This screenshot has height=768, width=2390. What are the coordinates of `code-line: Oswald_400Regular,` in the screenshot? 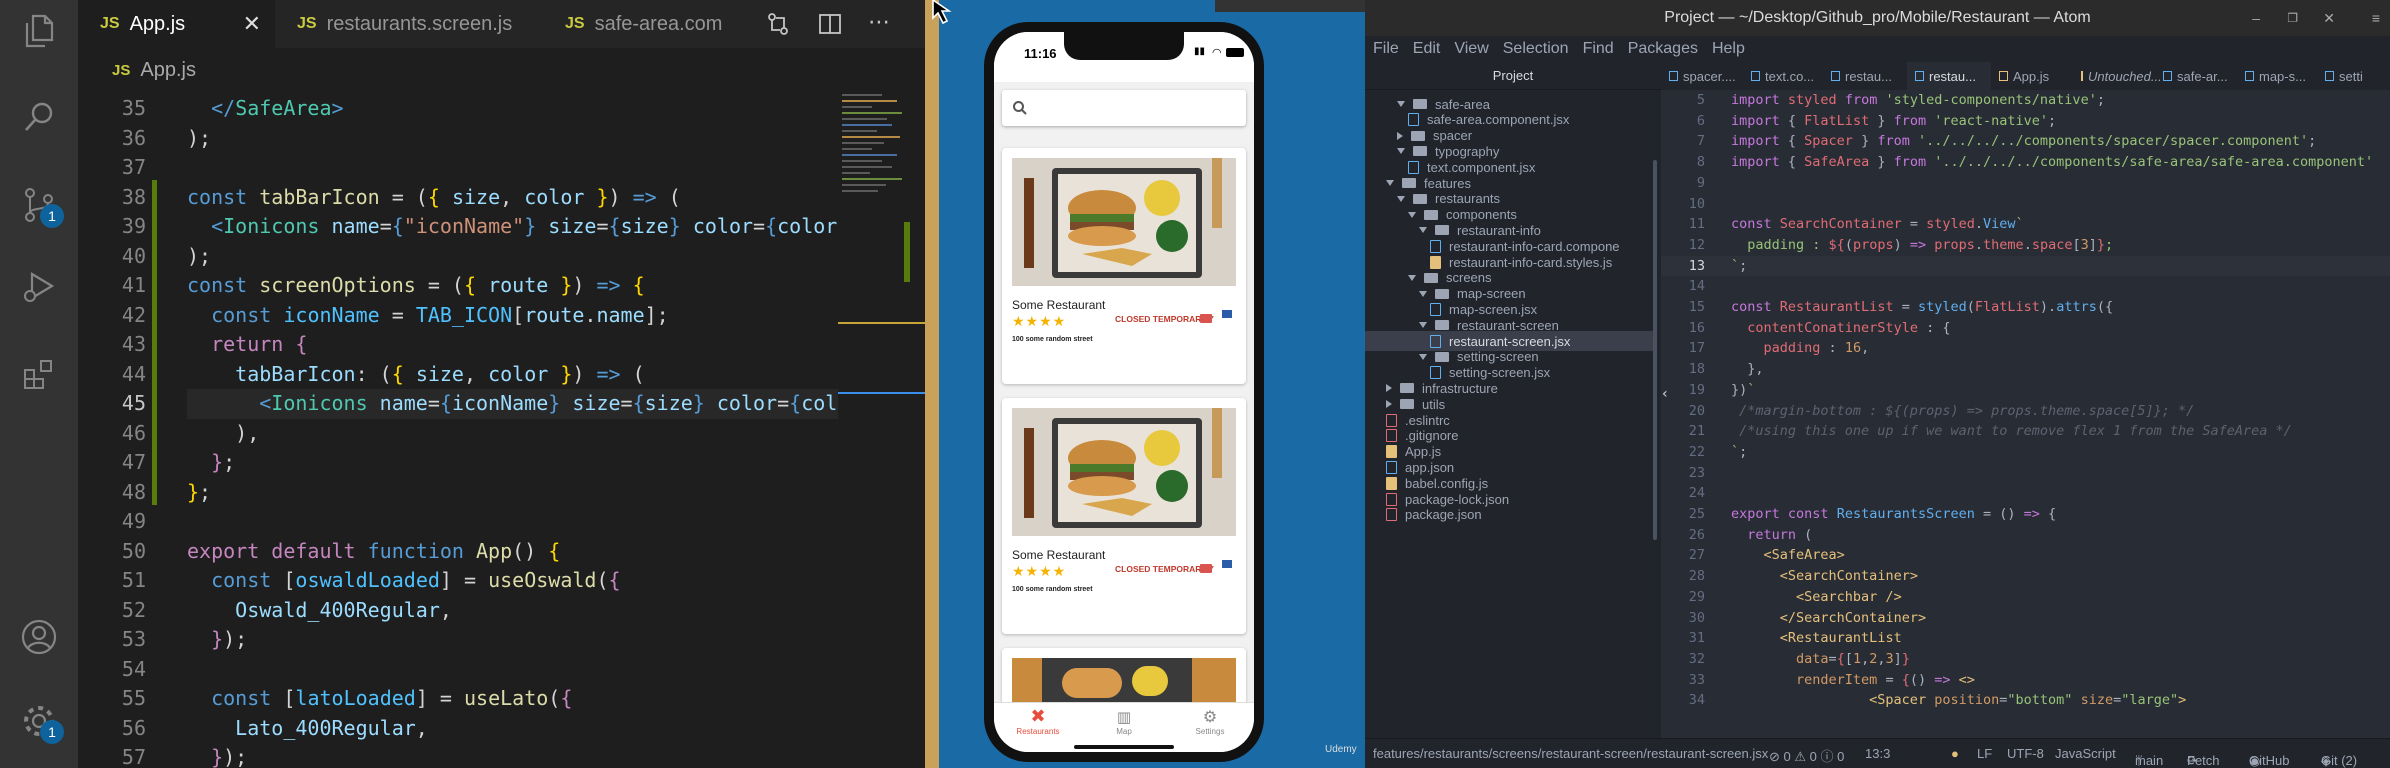 It's located at (343, 609).